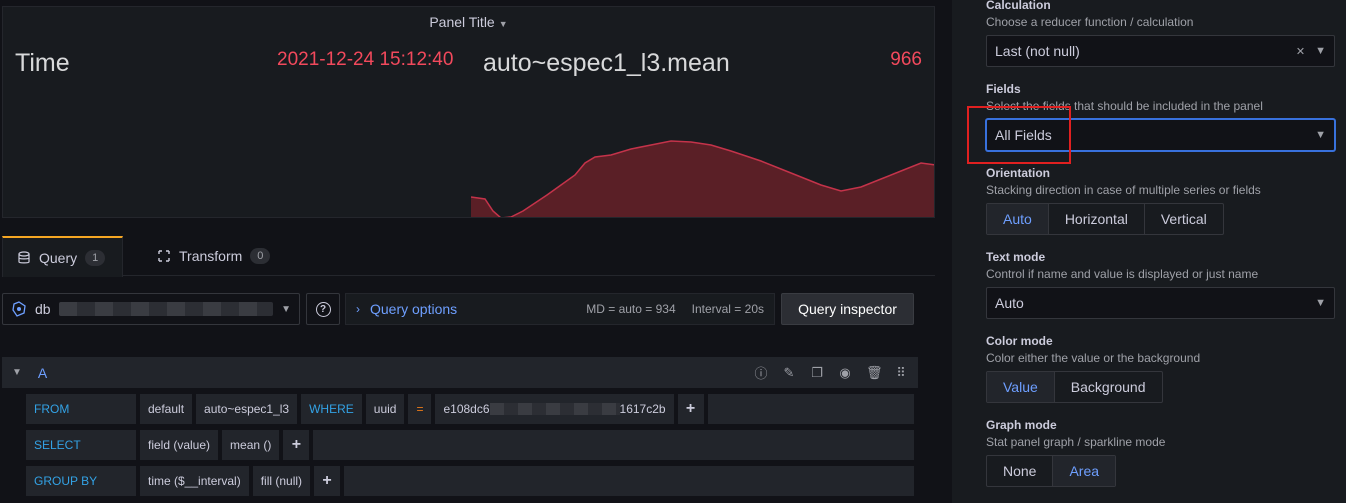 This screenshot has width=1346, height=503. Describe the element at coordinates (466, 409) in the screenshot. I see `tag-value-start: e108dc6` at that location.